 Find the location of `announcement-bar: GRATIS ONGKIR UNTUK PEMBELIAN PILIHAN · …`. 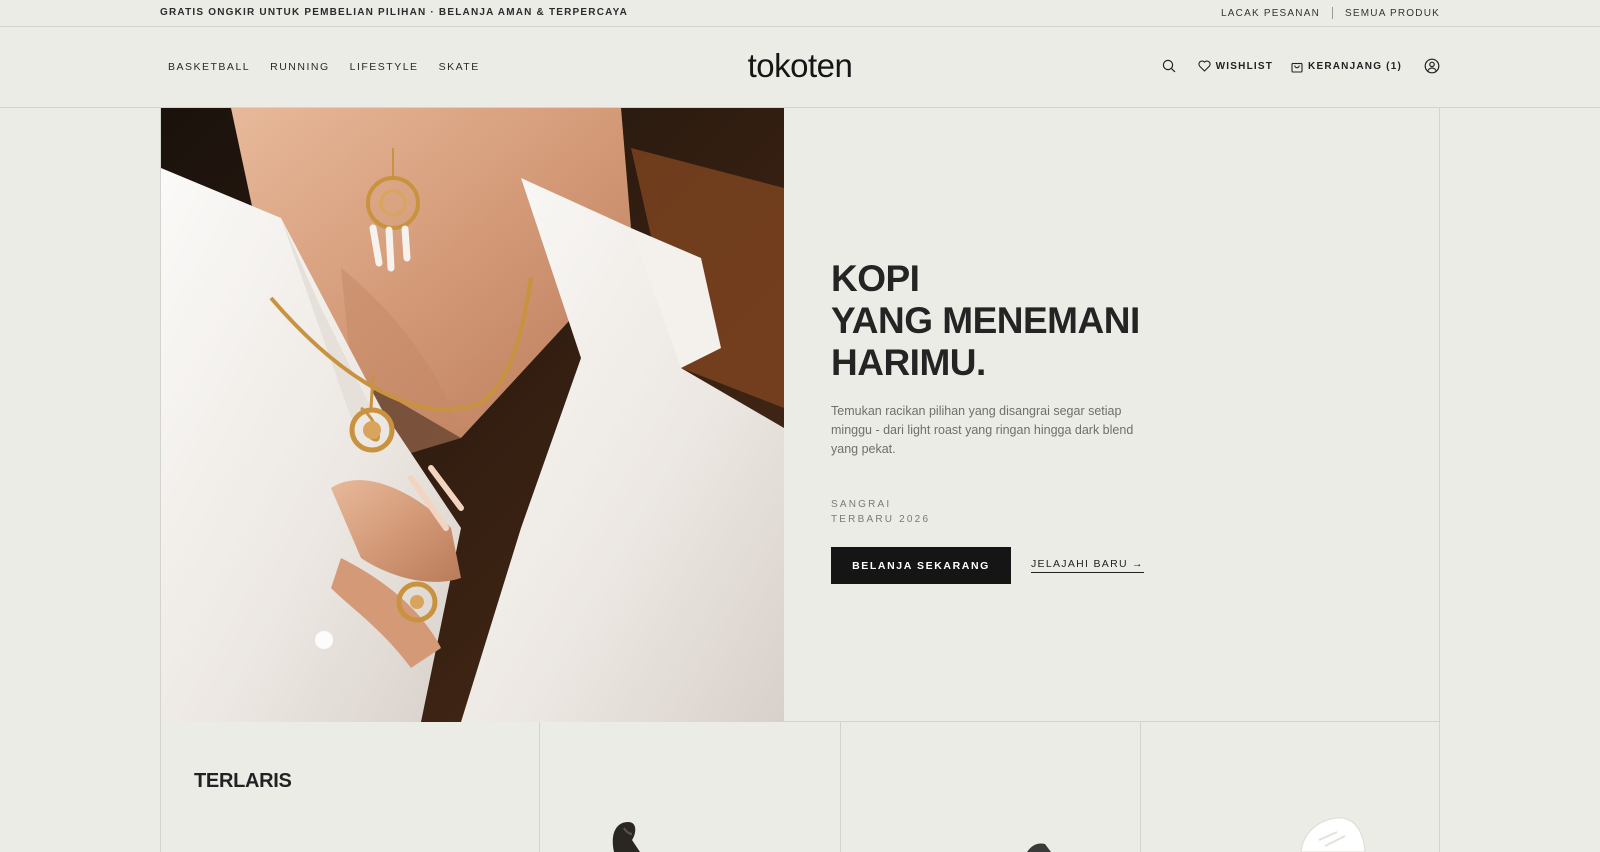

announcement-bar: GRATIS ONGKIR UNTUK PEMBELIAN PILIHAN · … is located at coordinates (800, 13).